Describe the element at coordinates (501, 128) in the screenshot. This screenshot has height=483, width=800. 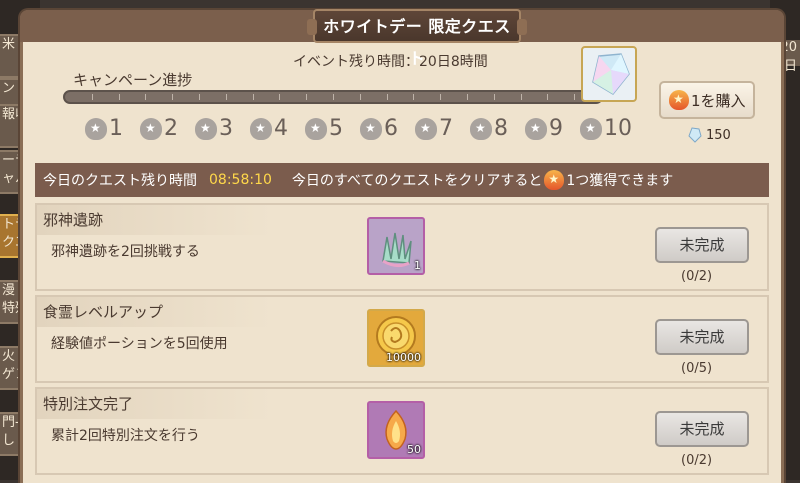
I see `milestone-number: 8` at that location.